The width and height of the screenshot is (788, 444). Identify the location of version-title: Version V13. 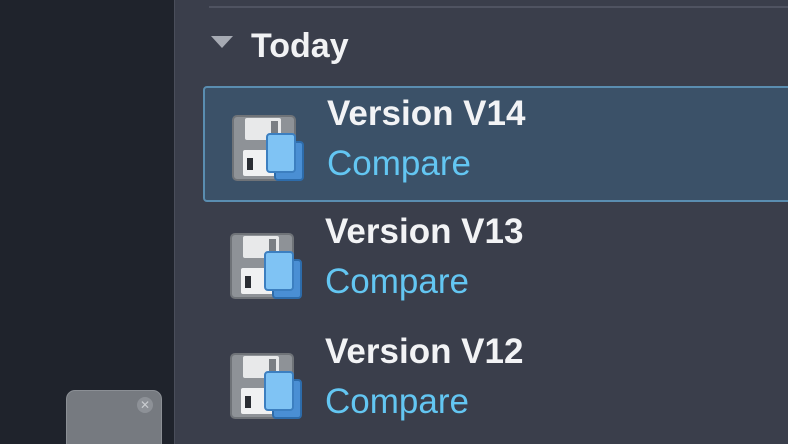
(424, 231).